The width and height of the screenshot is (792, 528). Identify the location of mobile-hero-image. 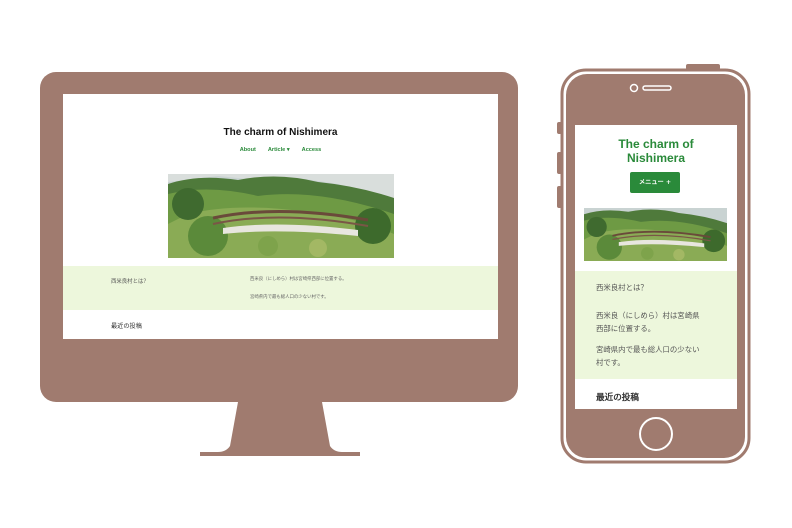
(655, 234).